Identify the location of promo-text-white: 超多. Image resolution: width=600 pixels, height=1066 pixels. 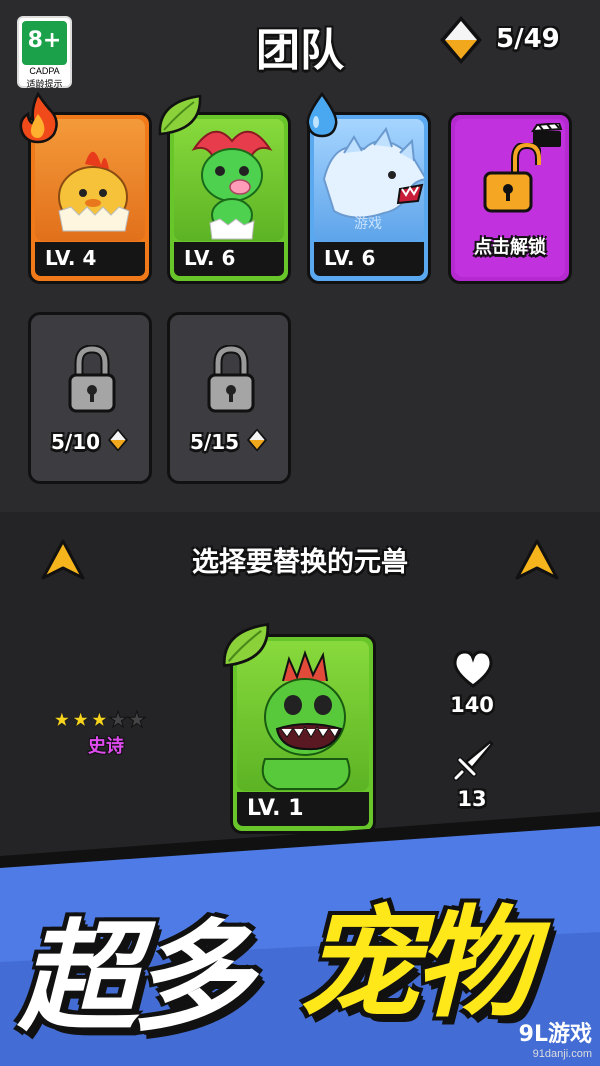
(135, 978).